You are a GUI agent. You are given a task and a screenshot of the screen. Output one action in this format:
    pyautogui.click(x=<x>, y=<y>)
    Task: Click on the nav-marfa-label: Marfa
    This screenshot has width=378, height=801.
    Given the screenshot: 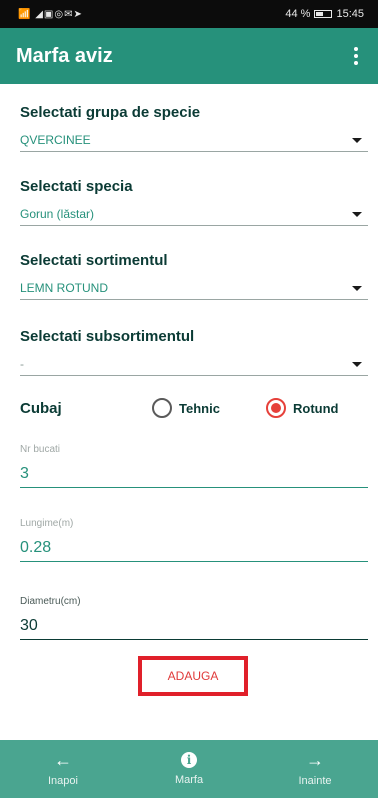 What is the action you would take?
    pyautogui.click(x=189, y=780)
    